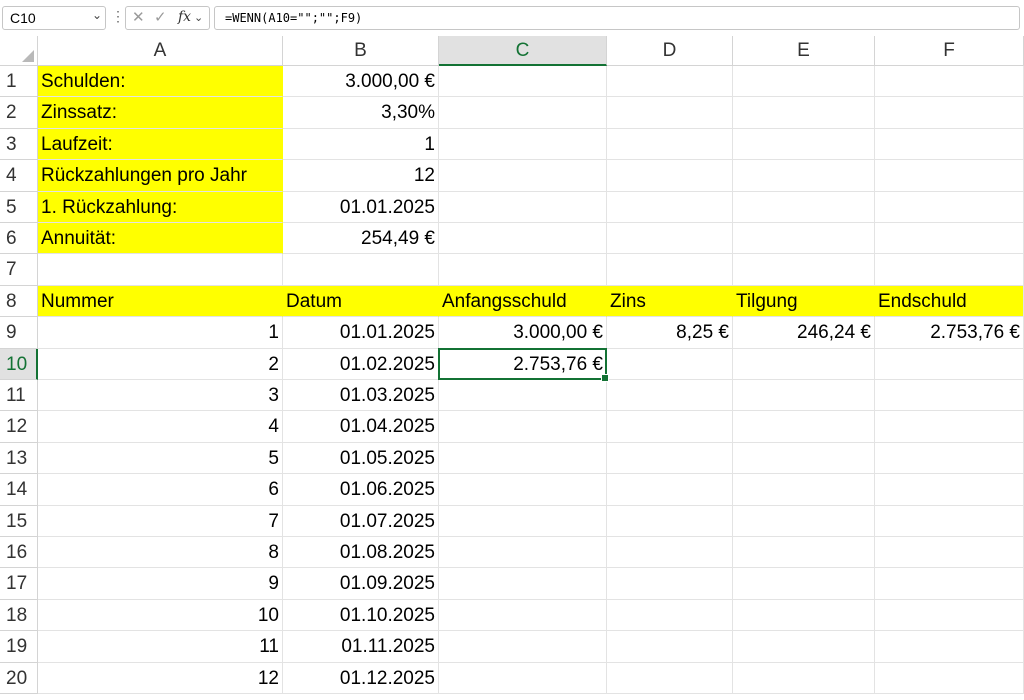 The image size is (1024, 700). Describe the element at coordinates (617, 18) in the screenshot. I see `formula-input: =WENN(A10="";"";F9)` at that location.